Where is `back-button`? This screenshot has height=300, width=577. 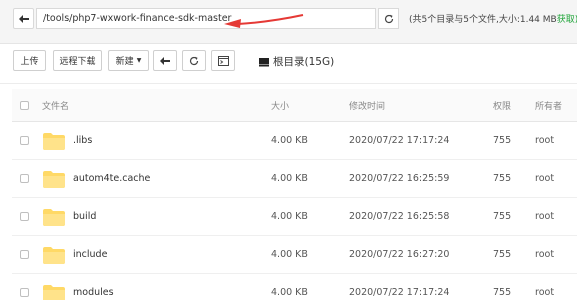
back-button is located at coordinates (23, 18).